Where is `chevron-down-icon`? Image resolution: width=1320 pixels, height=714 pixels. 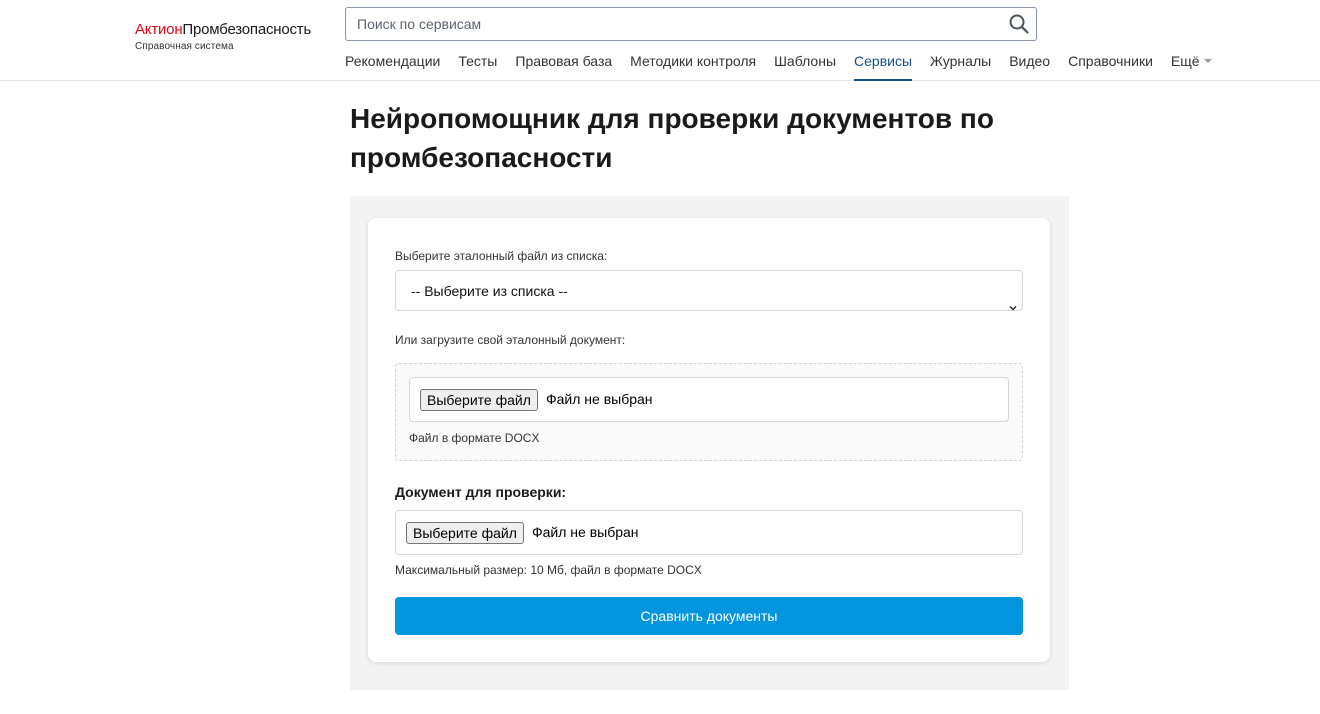 chevron-down-icon is located at coordinates (1013, 299).